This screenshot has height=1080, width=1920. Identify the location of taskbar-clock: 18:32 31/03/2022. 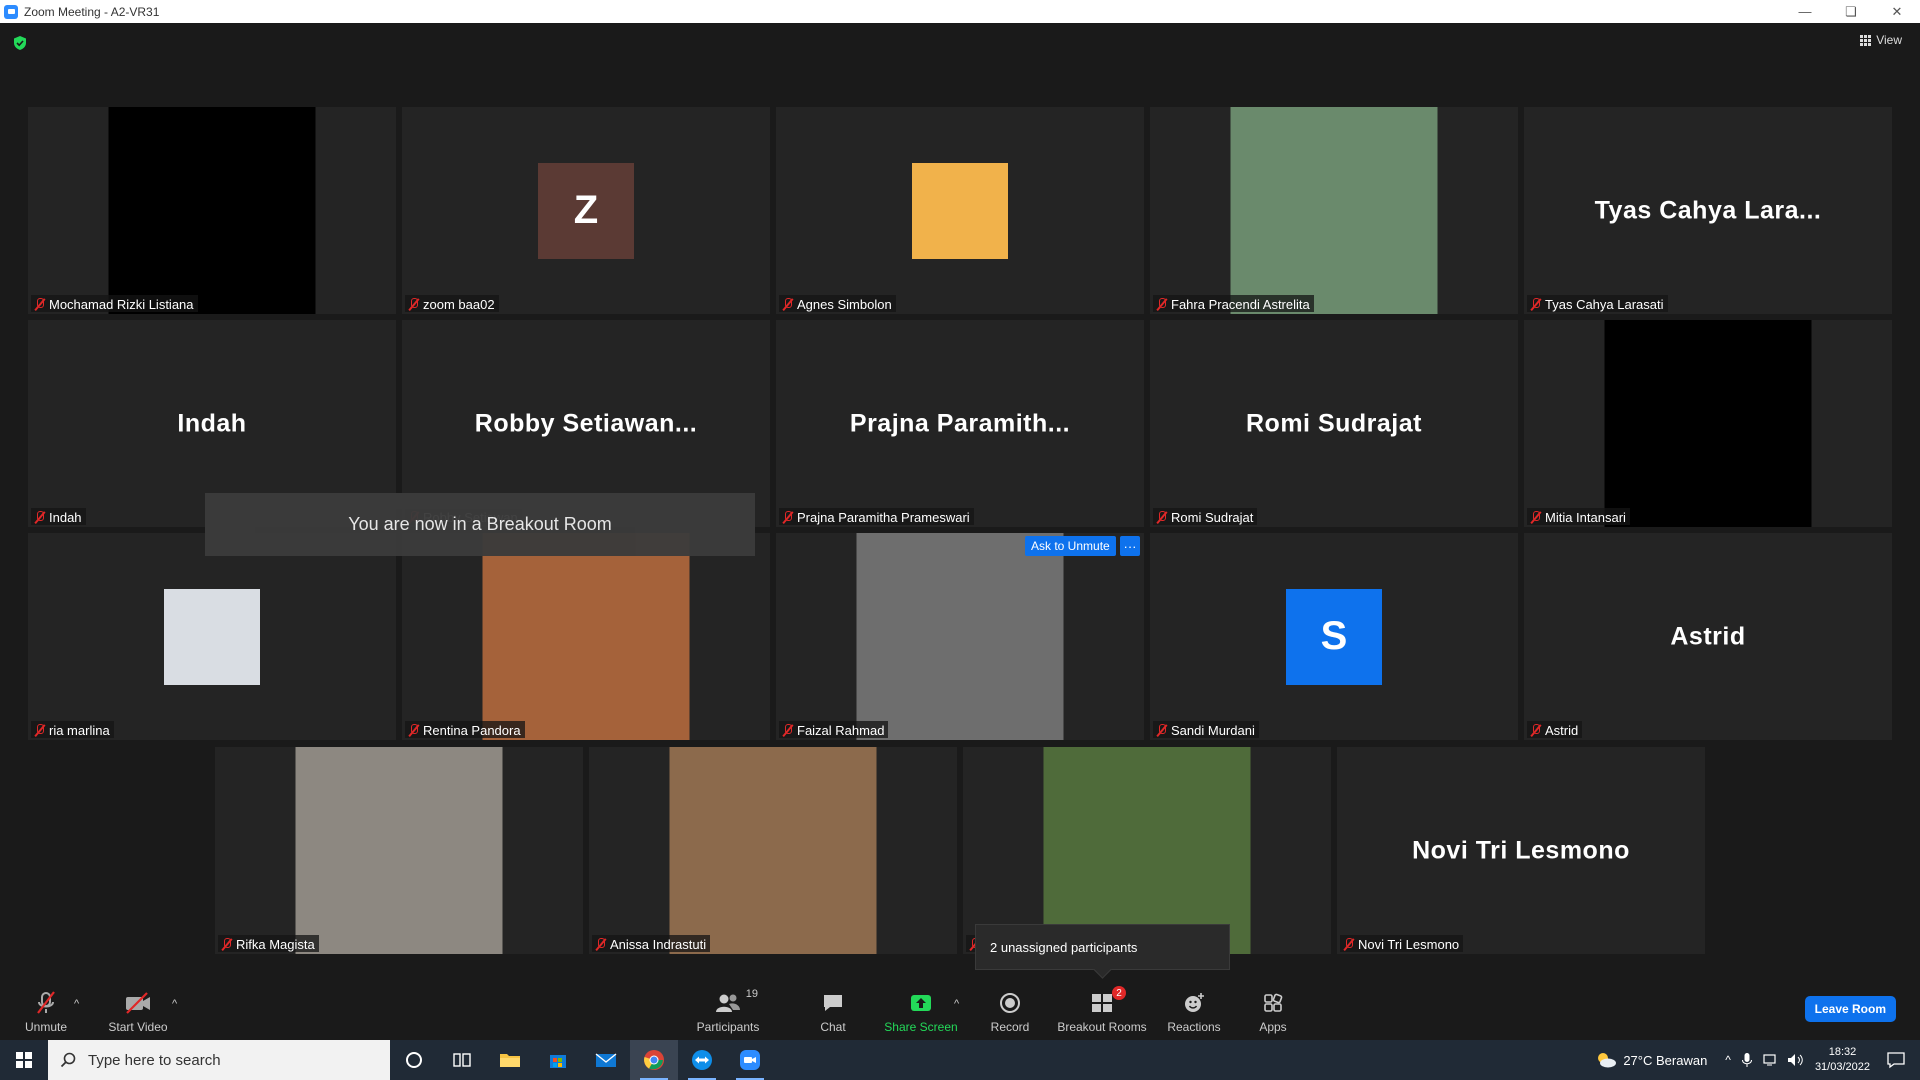
(1842, 1060).